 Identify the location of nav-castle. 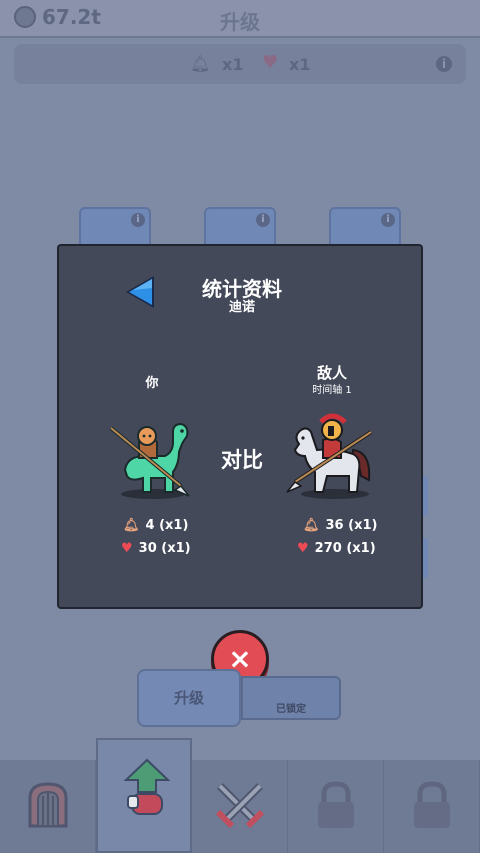
(48, 806).